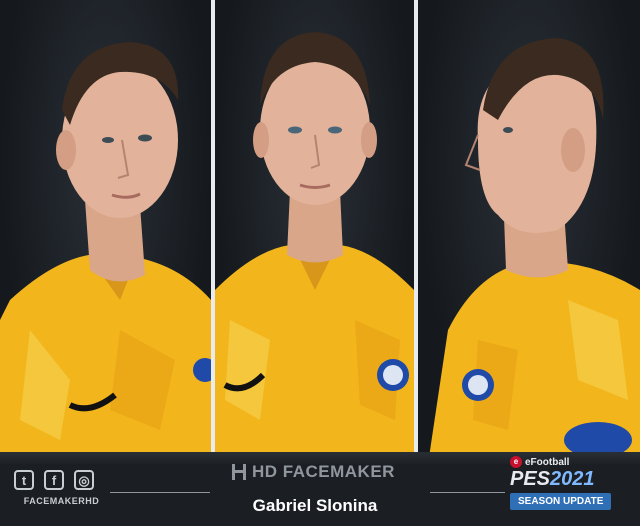  Describe the element at coordinates (24, 480) in the screenshot. I see `twitter-icon: t` at that location.